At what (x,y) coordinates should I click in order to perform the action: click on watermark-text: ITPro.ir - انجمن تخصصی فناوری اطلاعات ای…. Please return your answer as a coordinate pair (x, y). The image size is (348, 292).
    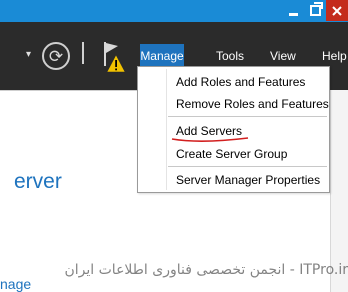
    Looking at the image, I should click on (206, 270).